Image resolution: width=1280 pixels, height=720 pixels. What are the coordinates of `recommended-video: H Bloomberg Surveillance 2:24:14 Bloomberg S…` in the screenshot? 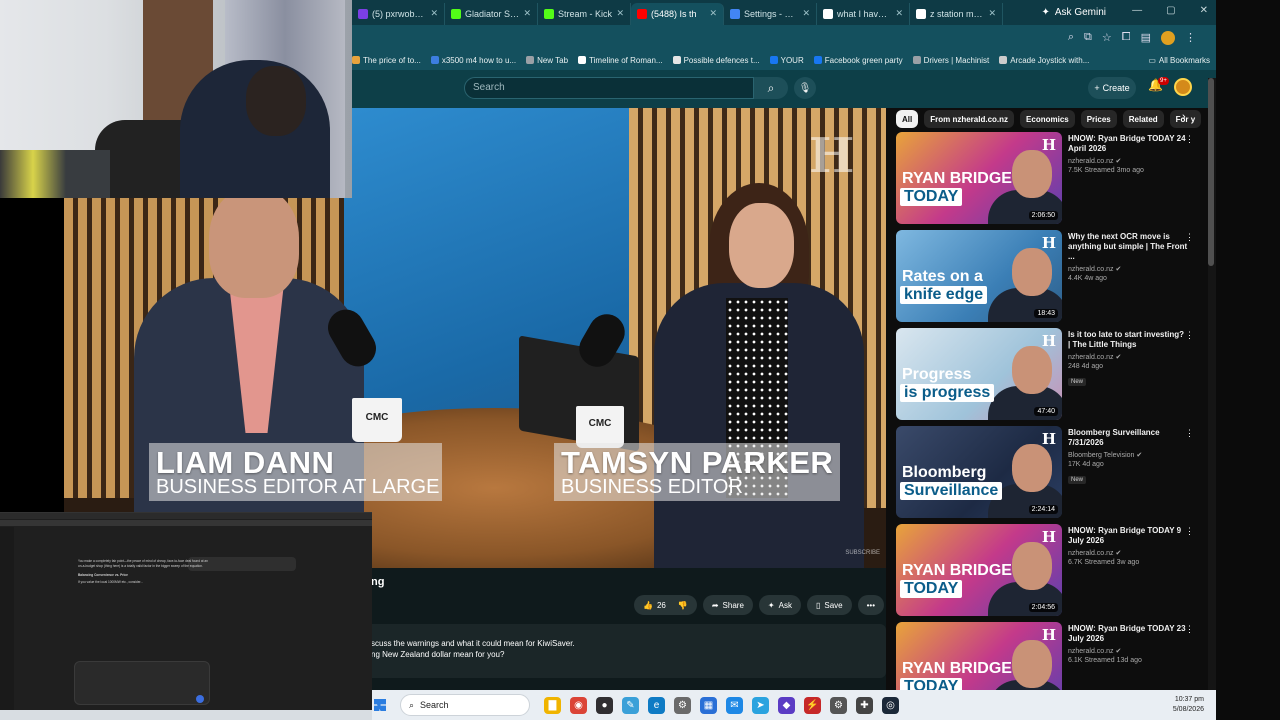 It's located at (1051, 472).